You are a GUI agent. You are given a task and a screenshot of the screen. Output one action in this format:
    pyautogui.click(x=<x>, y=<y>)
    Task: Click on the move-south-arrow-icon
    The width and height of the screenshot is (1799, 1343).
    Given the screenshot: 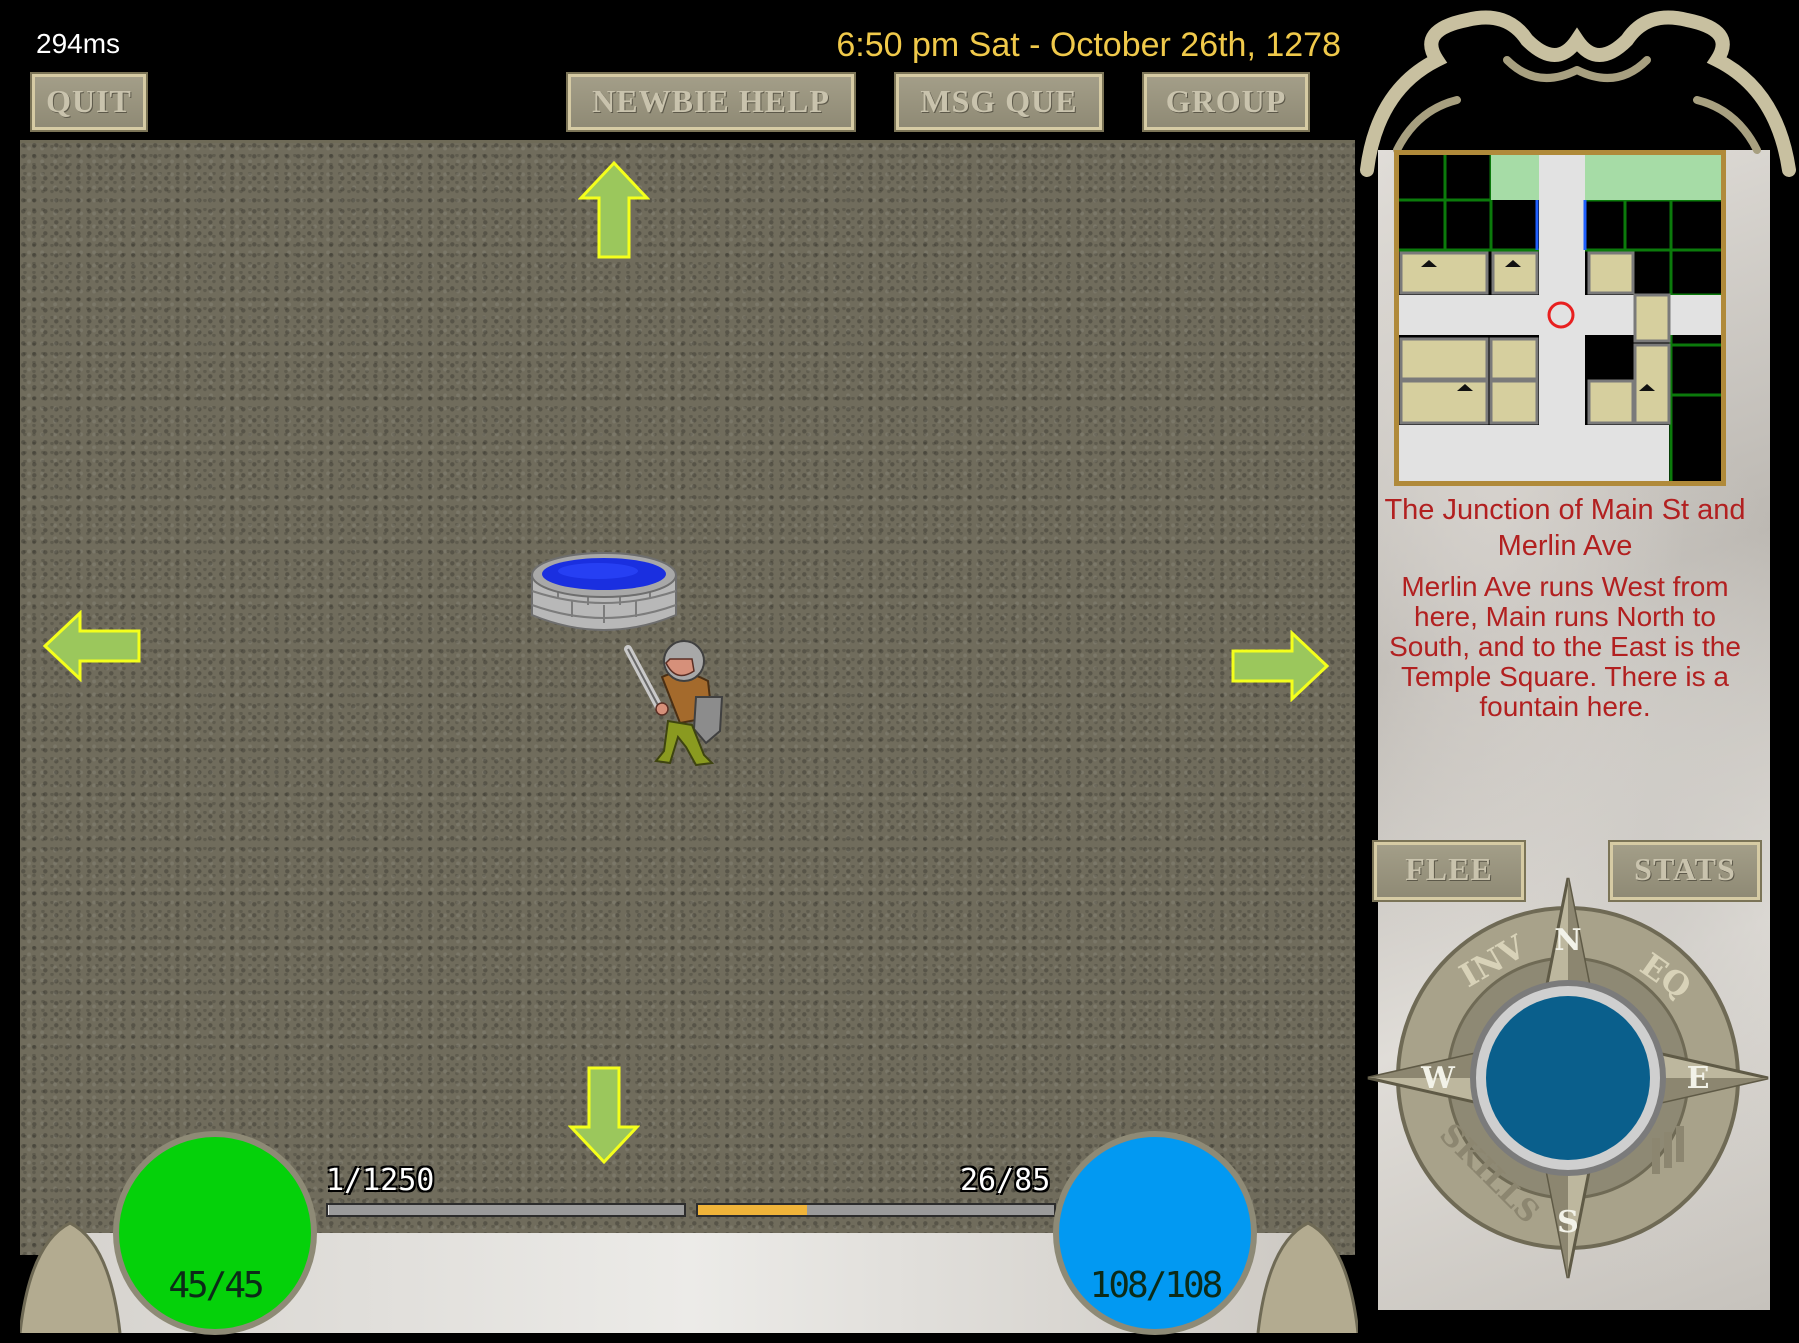 What is the action you would take?
    pyautogui.click(x=604, y=1115)
    